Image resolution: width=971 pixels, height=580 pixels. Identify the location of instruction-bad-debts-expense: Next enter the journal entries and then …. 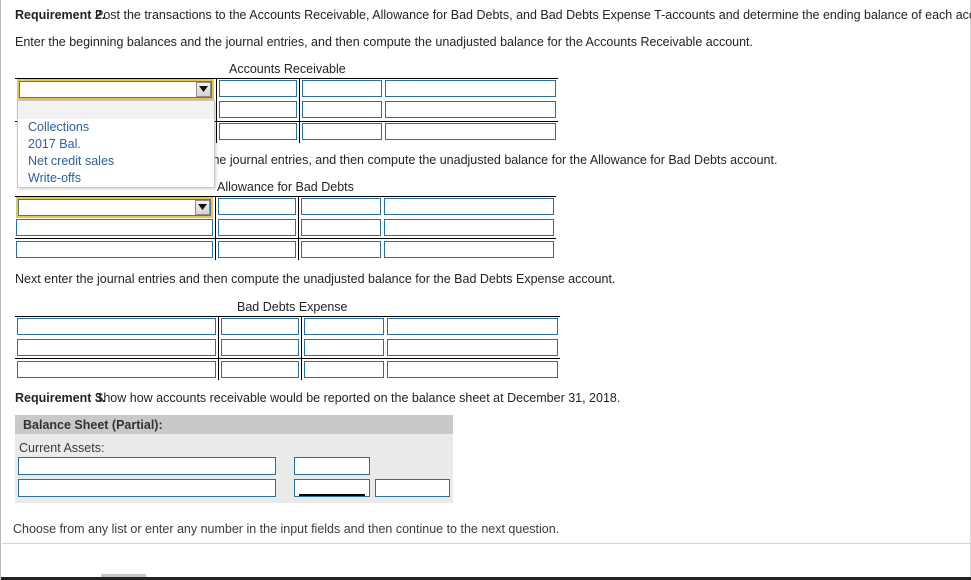
(315, 279).